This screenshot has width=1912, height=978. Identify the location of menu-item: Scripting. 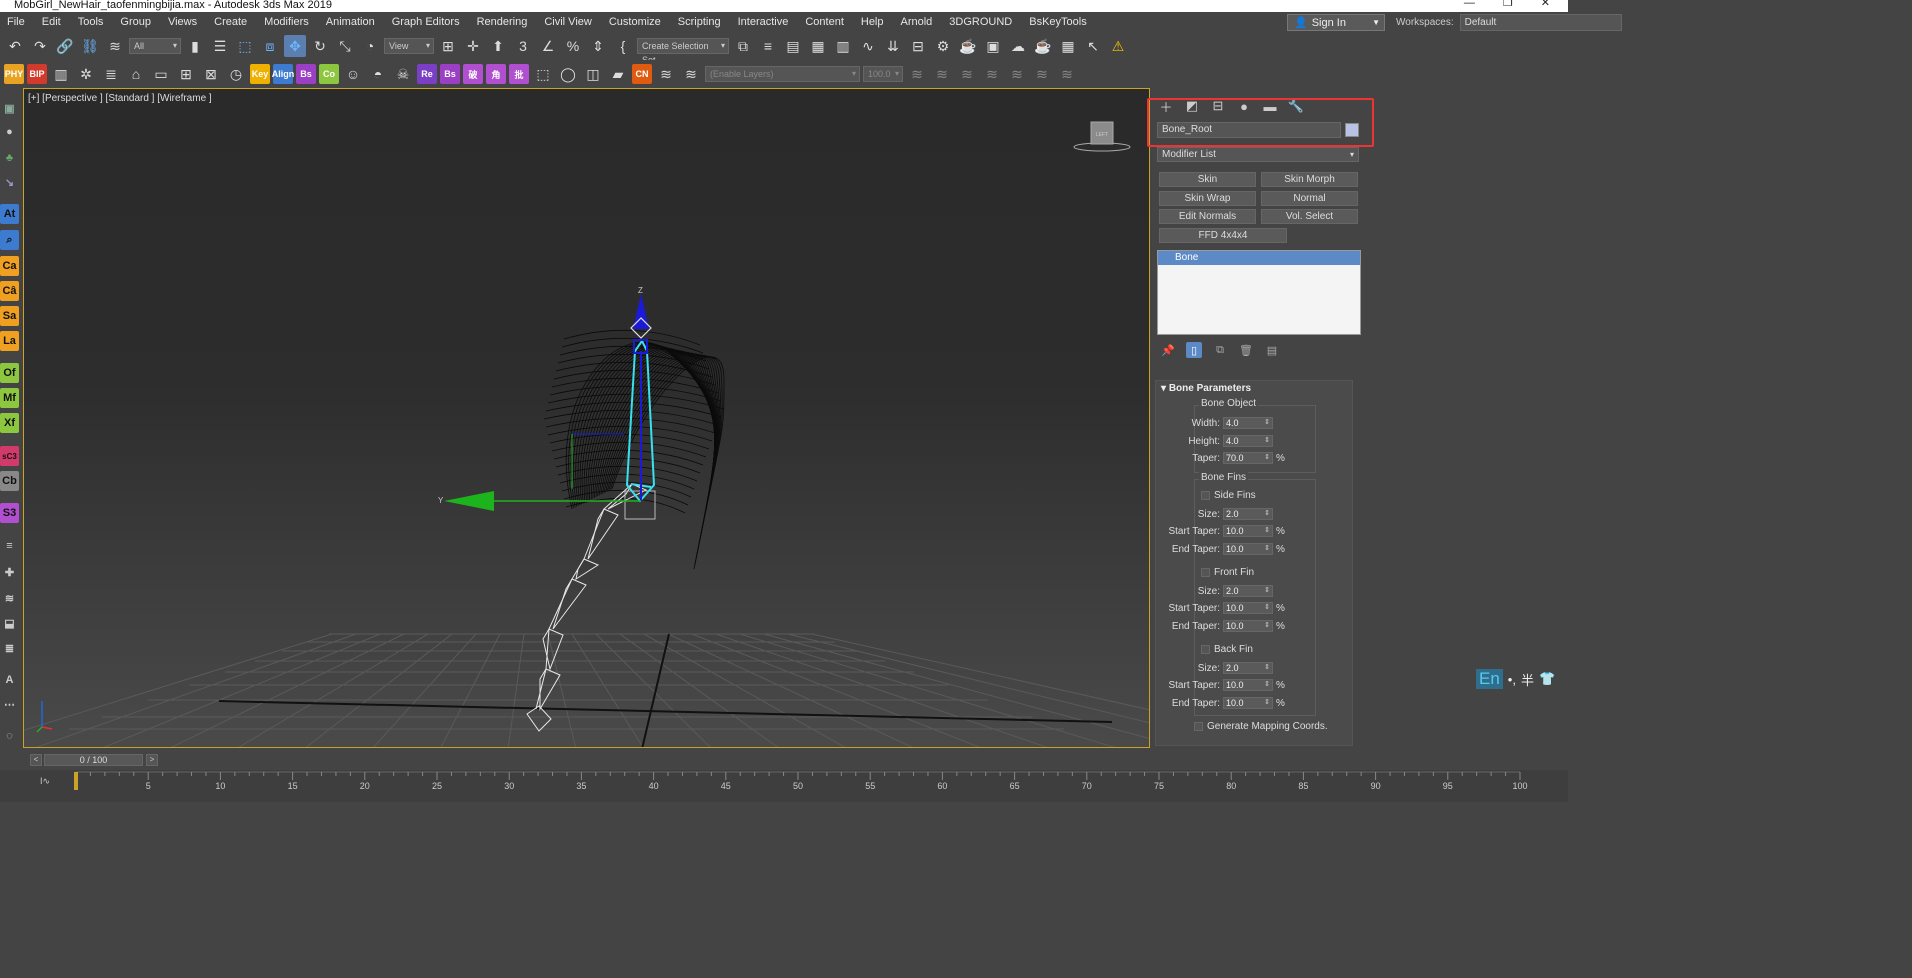
(701, 22).